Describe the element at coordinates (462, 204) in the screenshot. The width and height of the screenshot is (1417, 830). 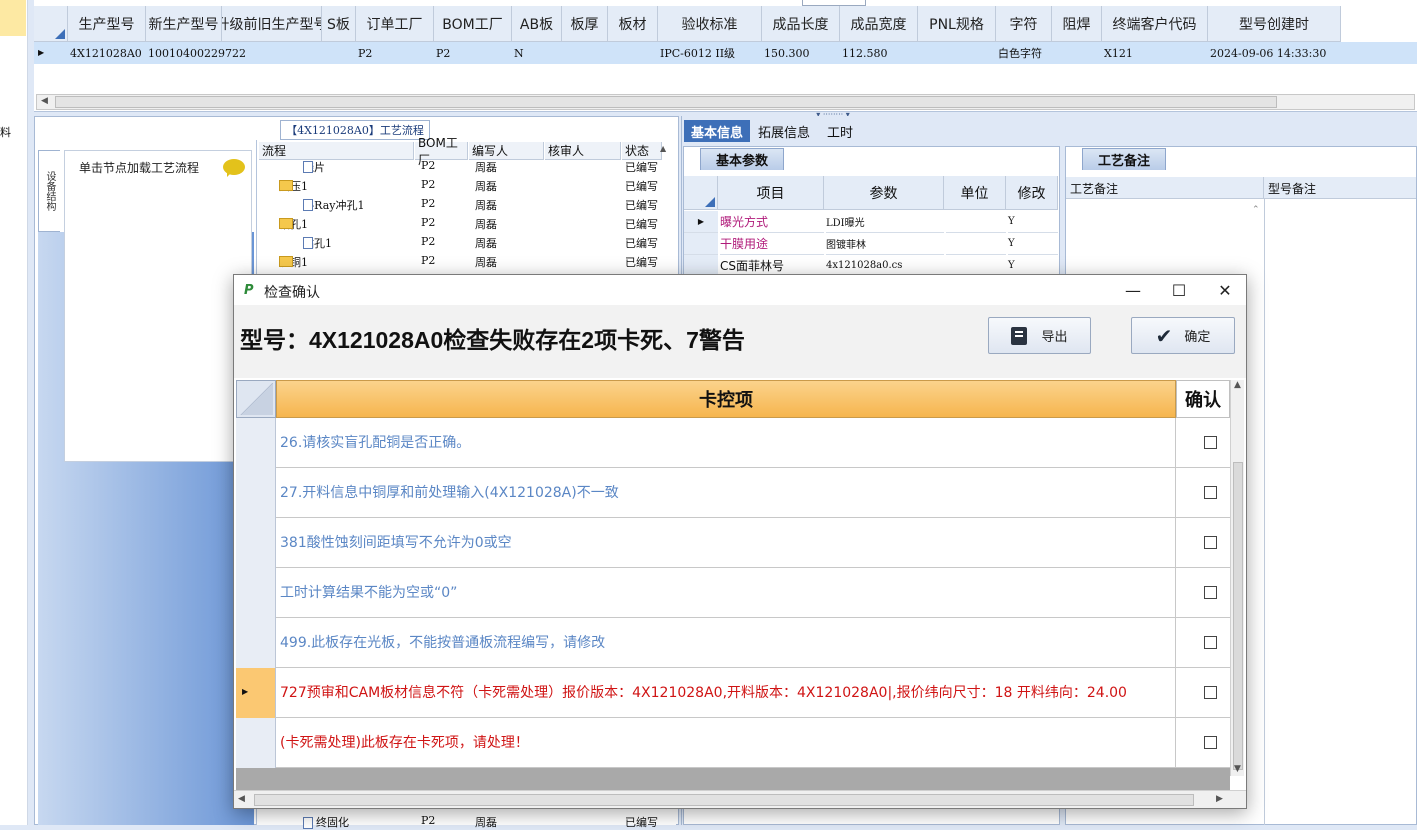
I see `tree-node: X-Ray冲孔1 P2 周磊 已编写` at that location.